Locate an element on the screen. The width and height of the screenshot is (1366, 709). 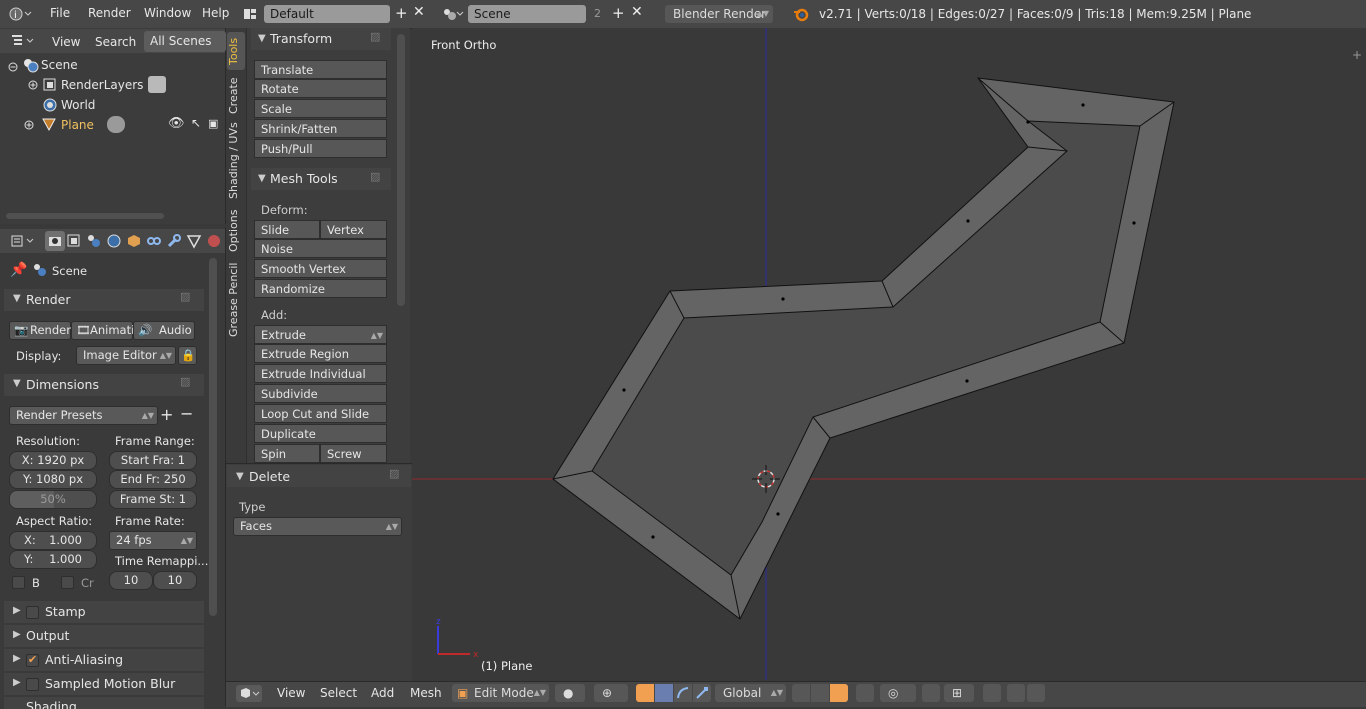
modifiers-wrench-icon is located at coordinates (174, 241).